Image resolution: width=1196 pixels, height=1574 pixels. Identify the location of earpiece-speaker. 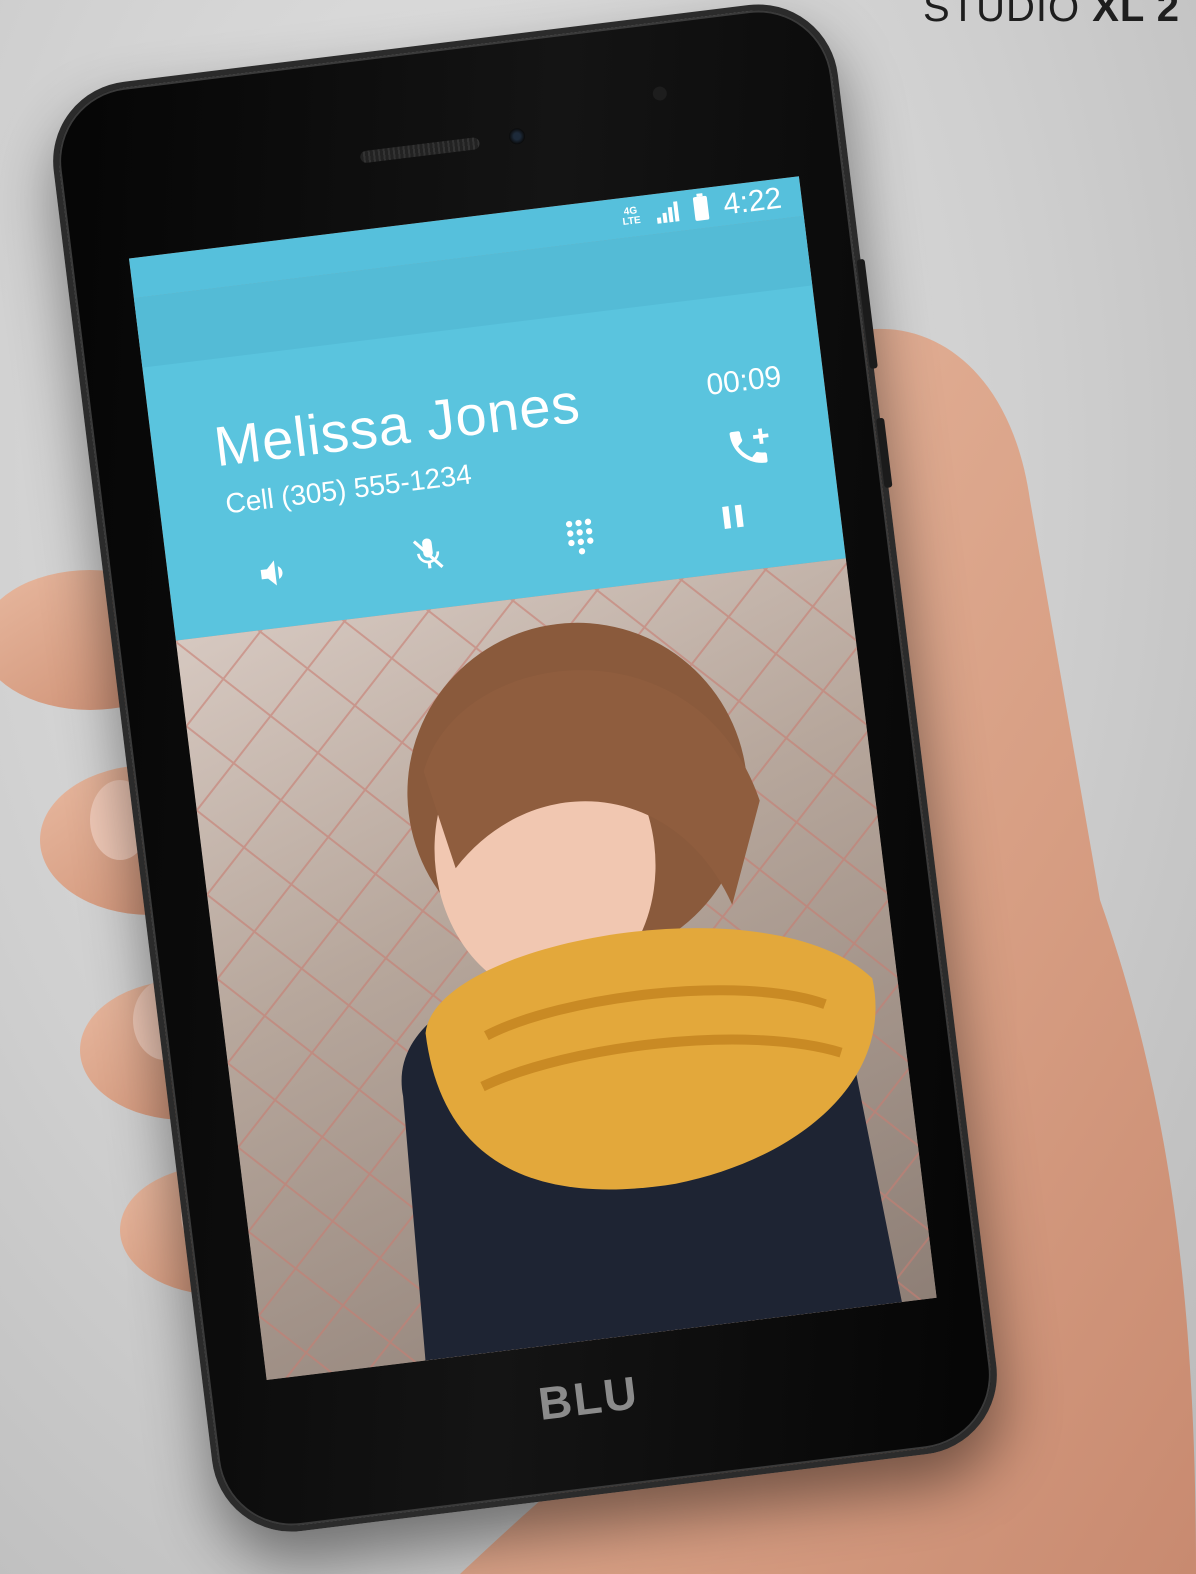
(420, 150).